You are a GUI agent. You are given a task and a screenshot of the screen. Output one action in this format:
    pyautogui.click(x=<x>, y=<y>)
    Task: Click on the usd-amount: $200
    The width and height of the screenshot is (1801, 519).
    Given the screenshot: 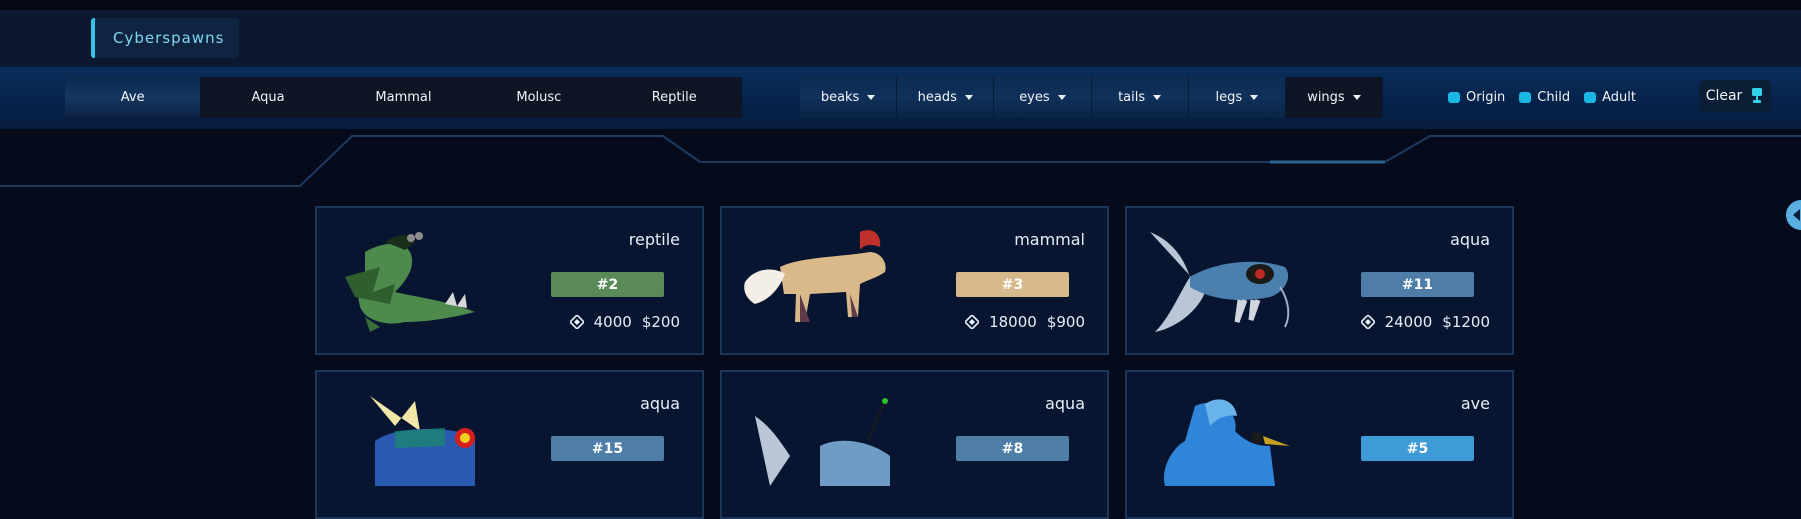 What is the action you would take?
    pyautogui.click(x=660, y=322)
    